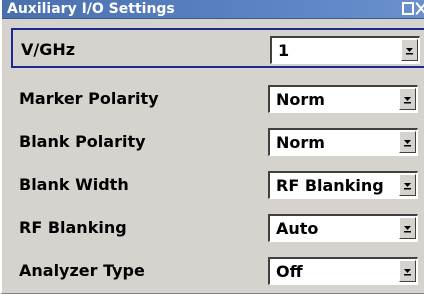 The height and width of the screenshot is (294, 424). I want to click on setting-label-marker-polarity: Marker Polarity, so click(89, 98).